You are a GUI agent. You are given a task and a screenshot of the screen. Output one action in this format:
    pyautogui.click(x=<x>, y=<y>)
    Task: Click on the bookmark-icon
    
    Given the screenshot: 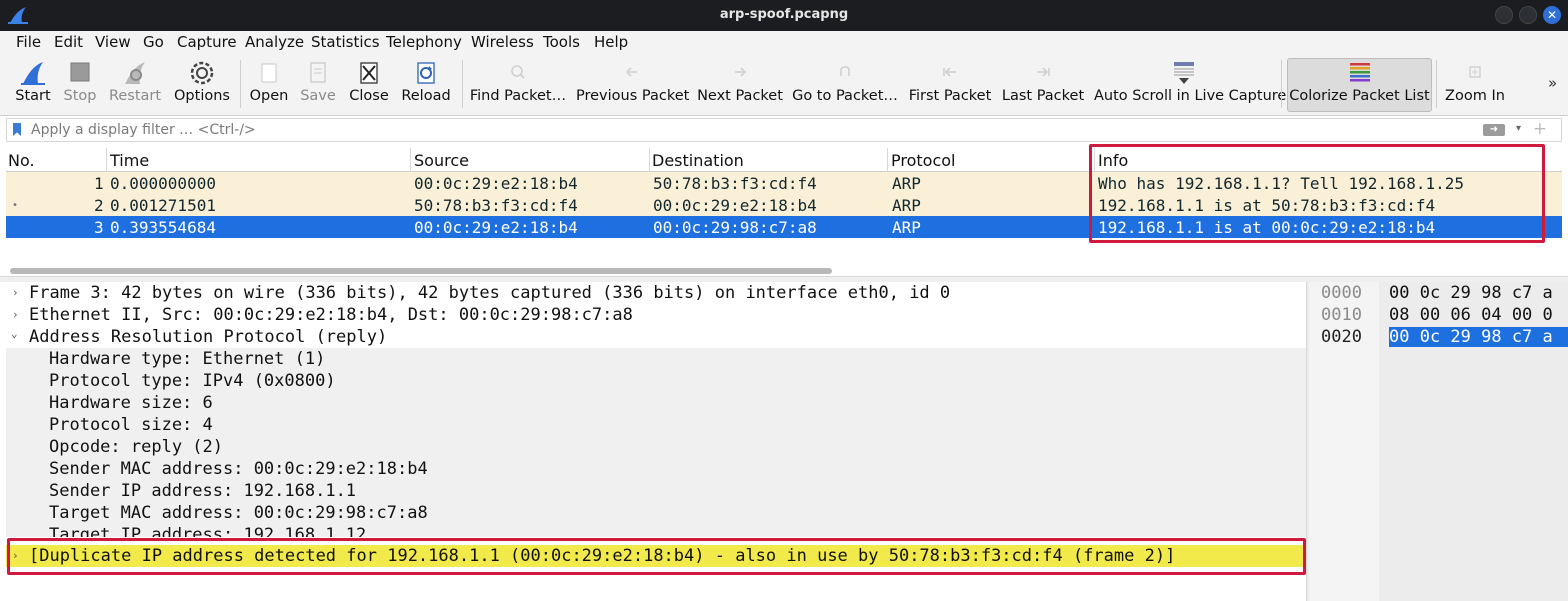 What is the action you would take?
    pyautogui.click(x=17, y=129)
    